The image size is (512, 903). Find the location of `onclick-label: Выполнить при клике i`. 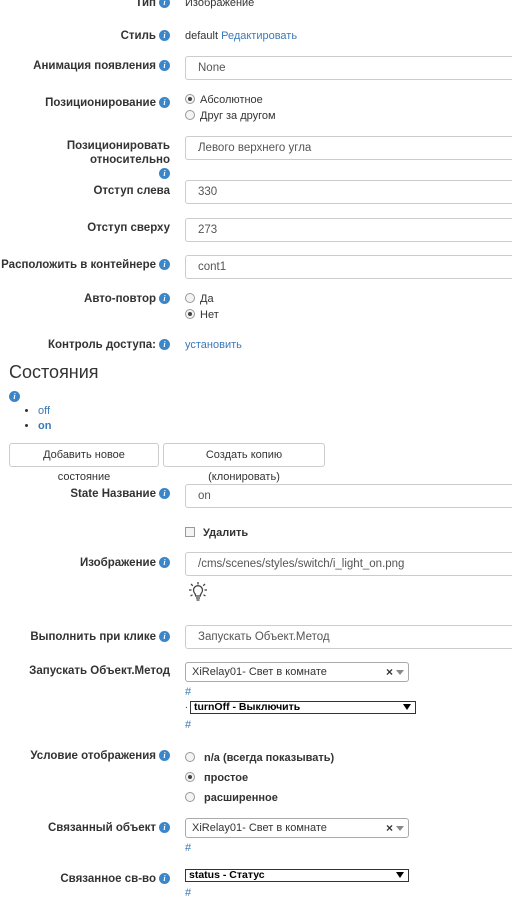

onclick-label: Выполнить при клике i is located at coordinates (100, 637).